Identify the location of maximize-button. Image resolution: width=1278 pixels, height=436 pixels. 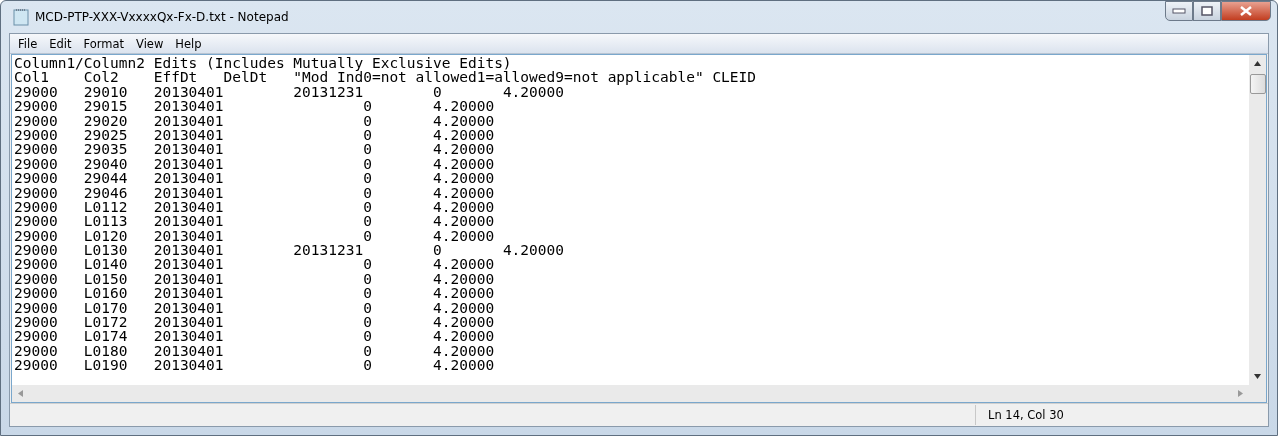
(1207, 11).